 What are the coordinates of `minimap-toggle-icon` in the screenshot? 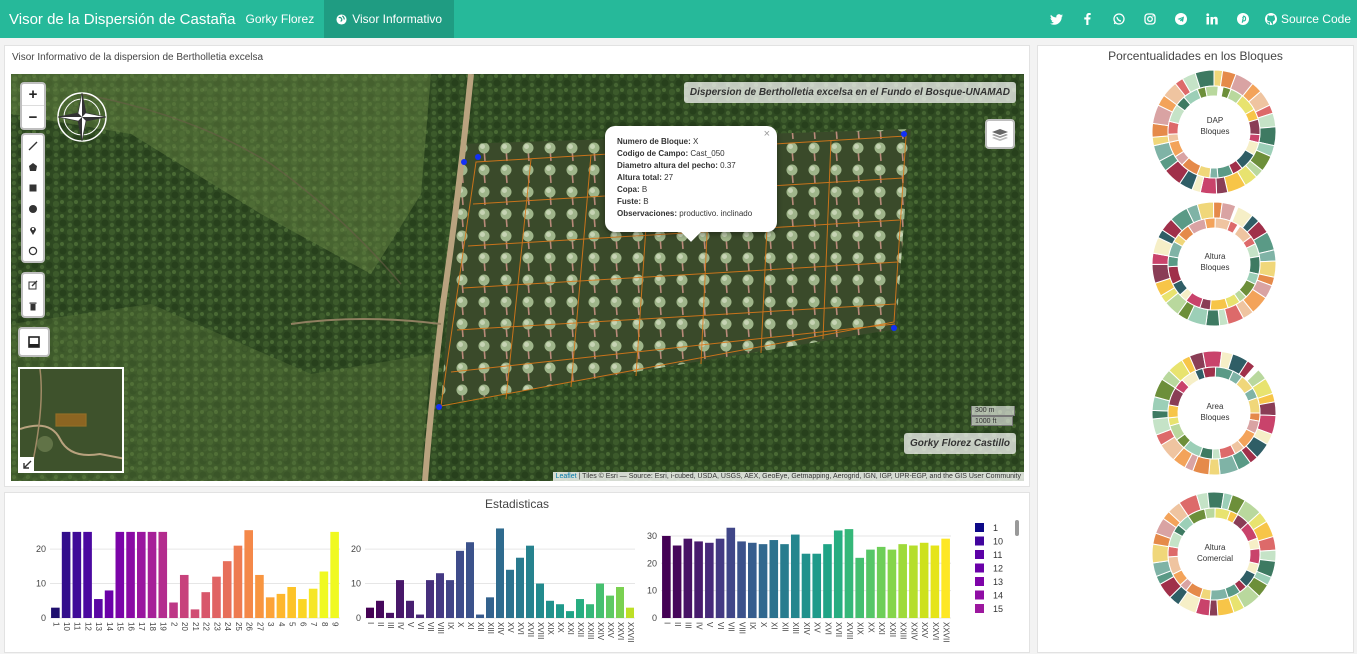 It's located at (27, 464).